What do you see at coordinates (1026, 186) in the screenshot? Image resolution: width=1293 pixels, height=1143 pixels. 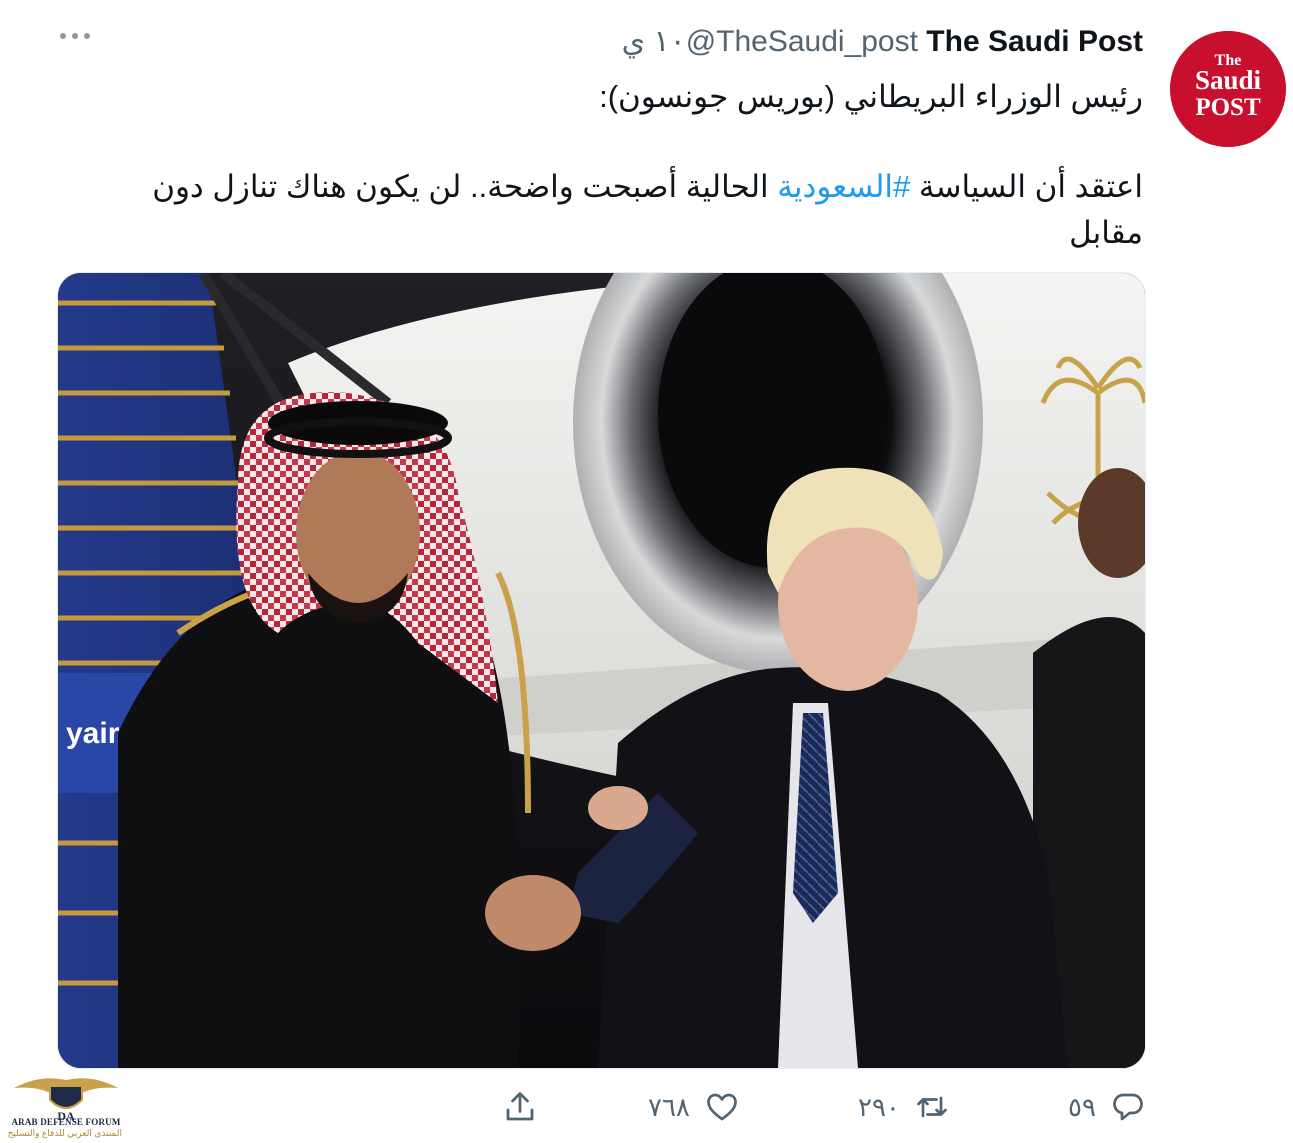 I see `tweet-text-before-hashtag: اعتقد أن السياسة` at bounding box center [1026, 186].